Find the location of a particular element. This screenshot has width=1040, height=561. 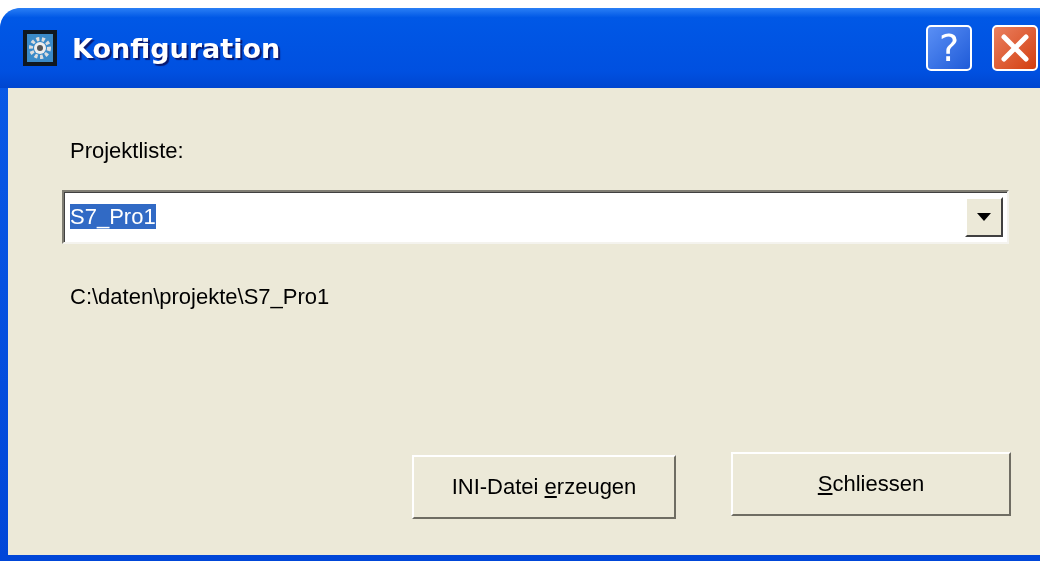

project-dropdown: S7_Pro1 is located at coordinates (535, 217).